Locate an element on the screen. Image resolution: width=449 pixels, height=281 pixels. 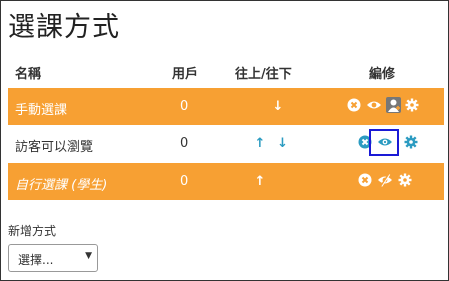
eye-icon is located at coordinates (374, 105).